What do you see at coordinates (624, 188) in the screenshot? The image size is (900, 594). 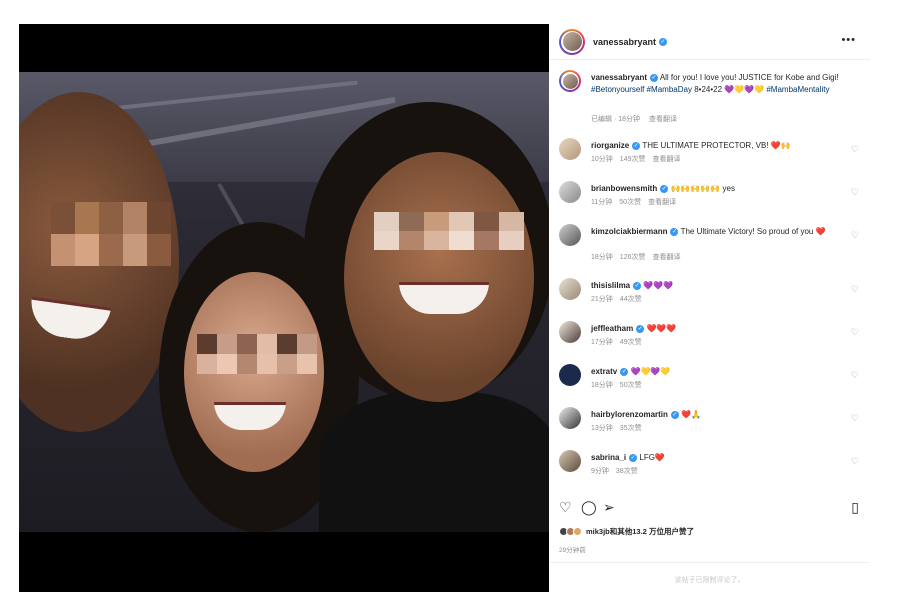 I see `comment-username: brianbowensmith` at bounding box center [624, 188].